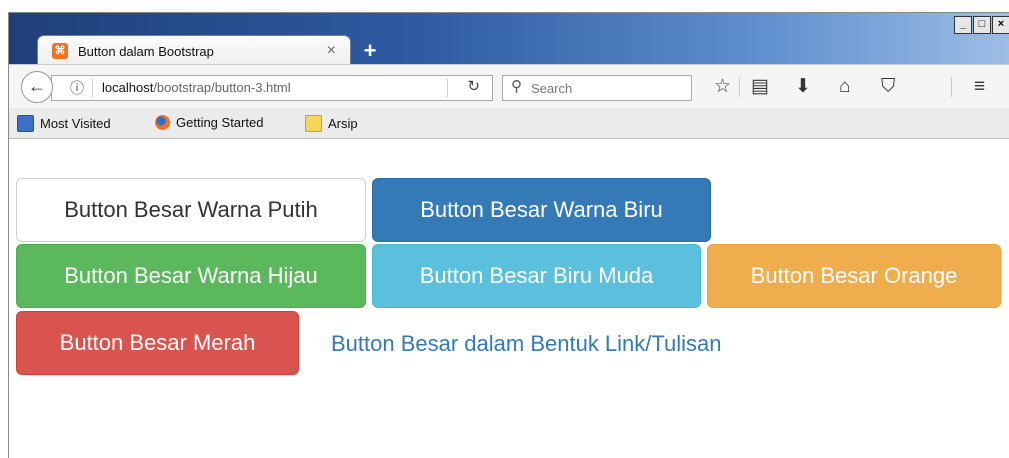 This screenshot has height=458, width=1009. Describe the element at coordinates (331, 51) in the screenshot. I see `close-tab-icon: ×` at that location.